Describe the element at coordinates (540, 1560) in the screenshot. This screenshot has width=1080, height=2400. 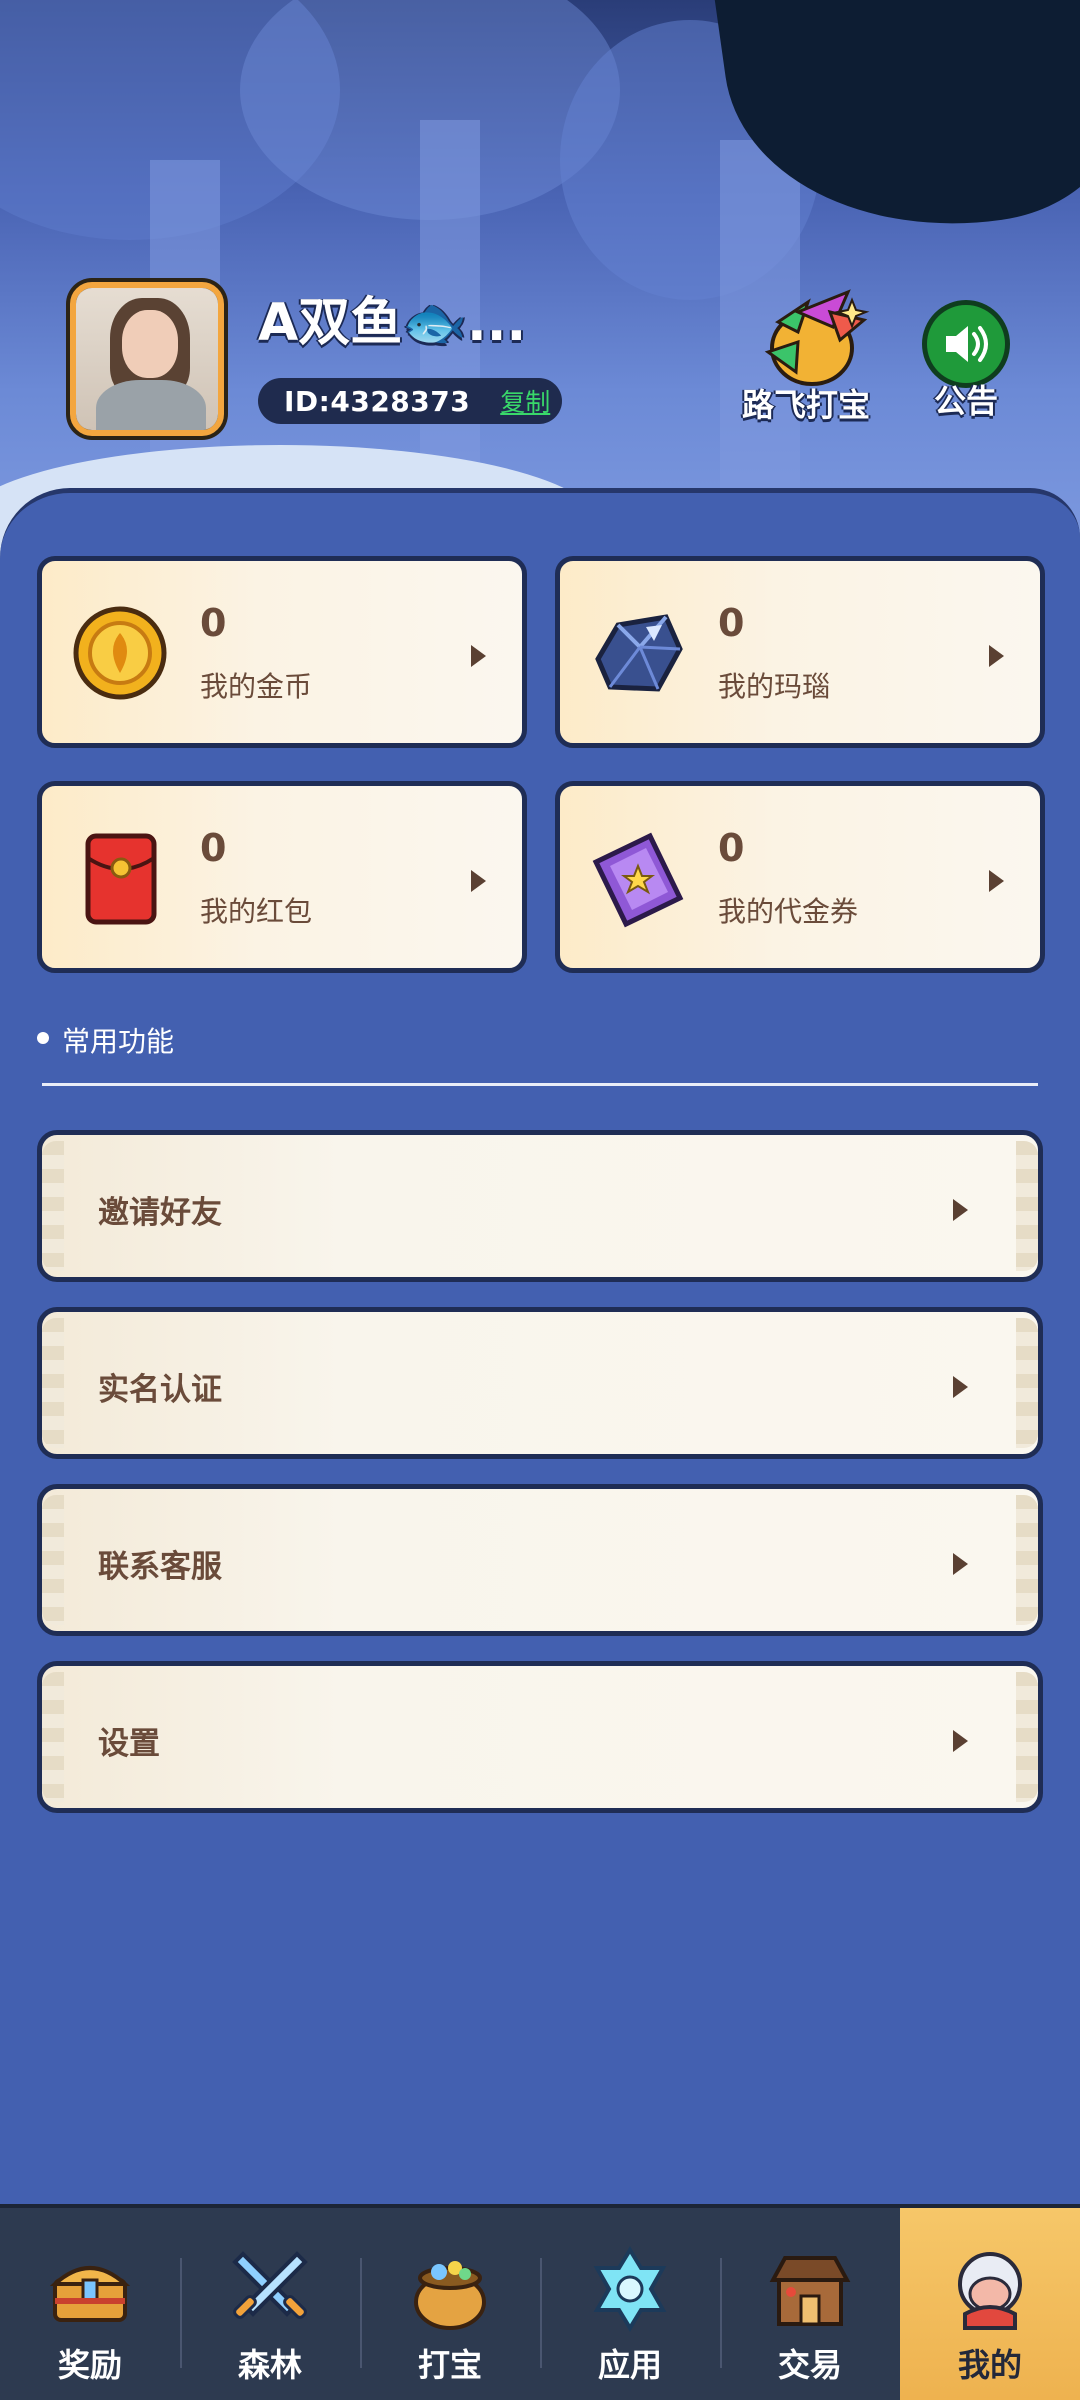
I see `menu-item-contact-support: 联系客服` at that location.